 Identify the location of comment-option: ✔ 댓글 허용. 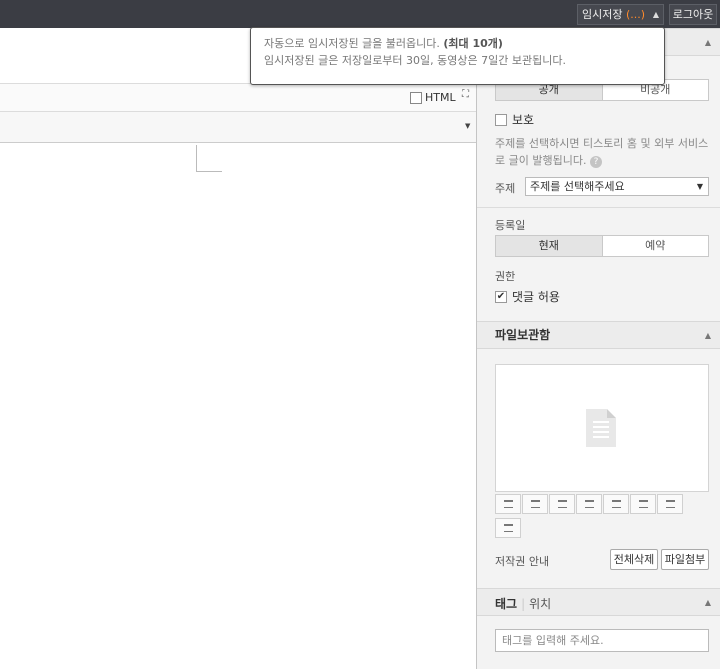
(527, 296).